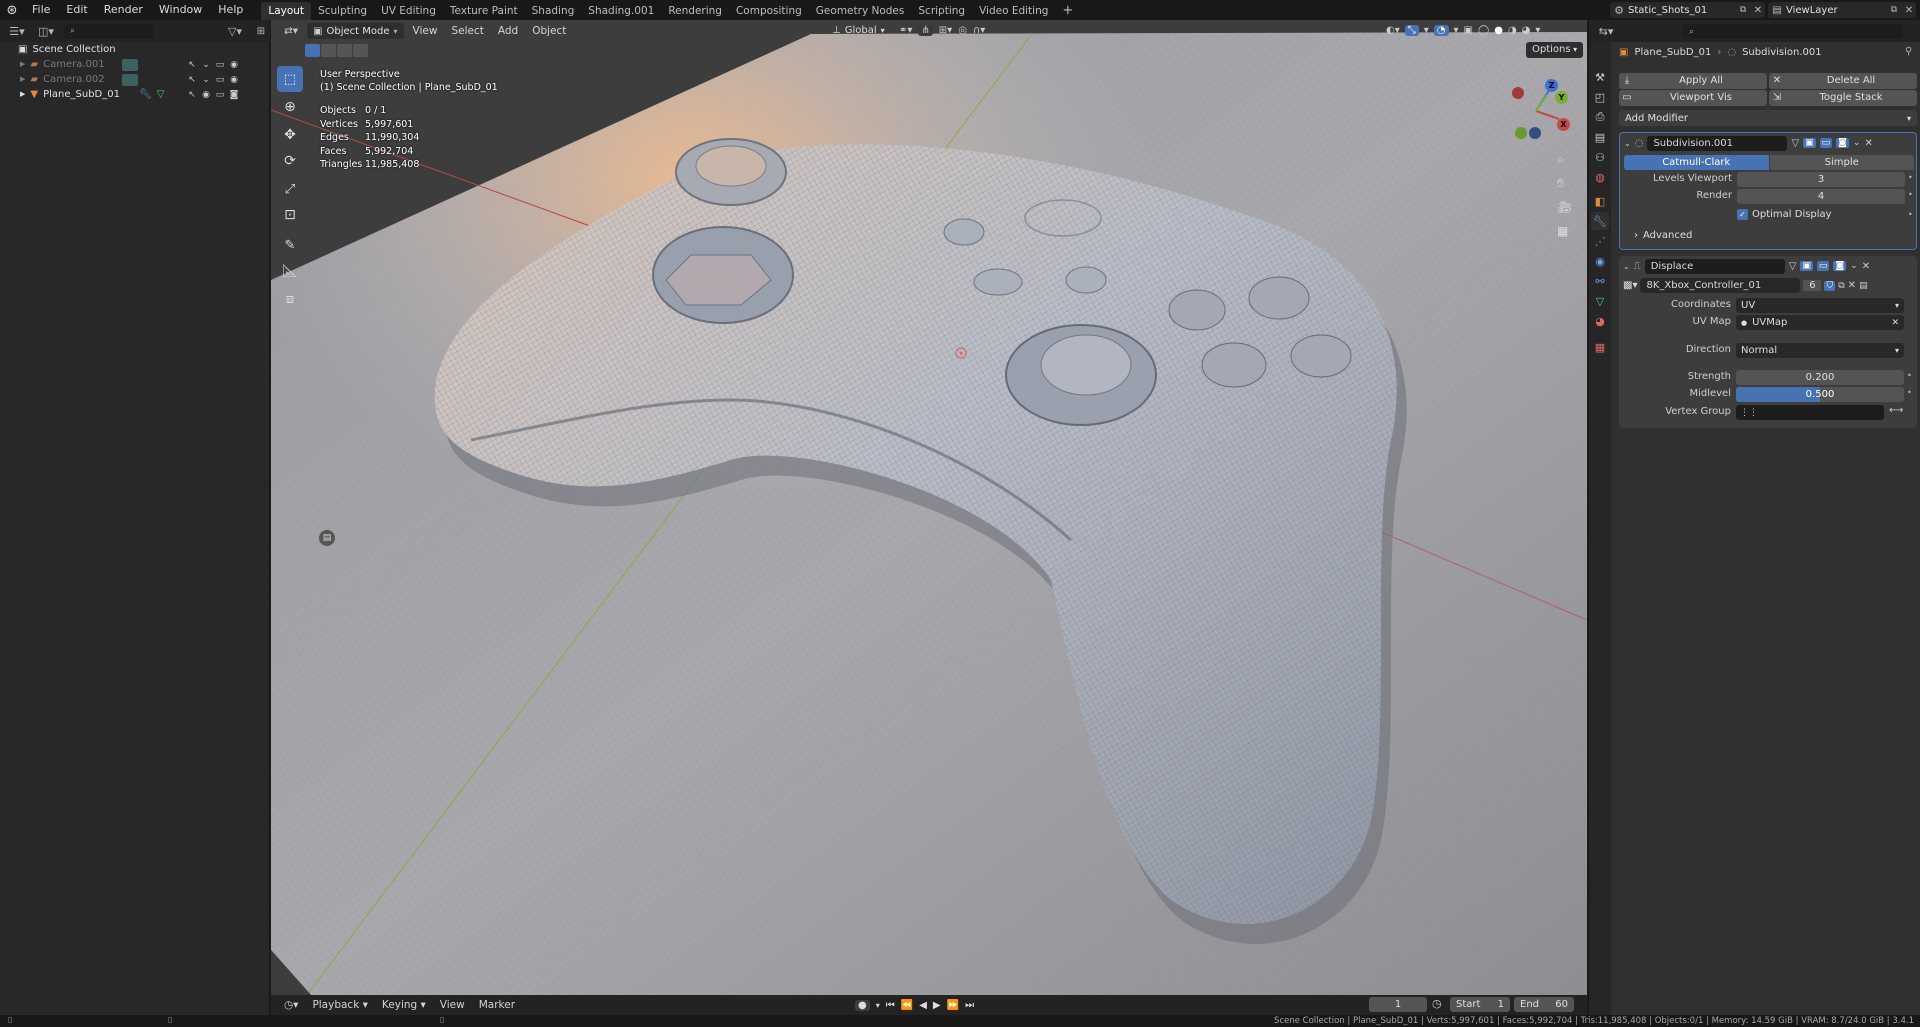 The image size is (1920, 1027). I want to click on snap-controls: ⚭▾ ⋔ ⊞▾ ◎ ∩▾, so click(942, 30).